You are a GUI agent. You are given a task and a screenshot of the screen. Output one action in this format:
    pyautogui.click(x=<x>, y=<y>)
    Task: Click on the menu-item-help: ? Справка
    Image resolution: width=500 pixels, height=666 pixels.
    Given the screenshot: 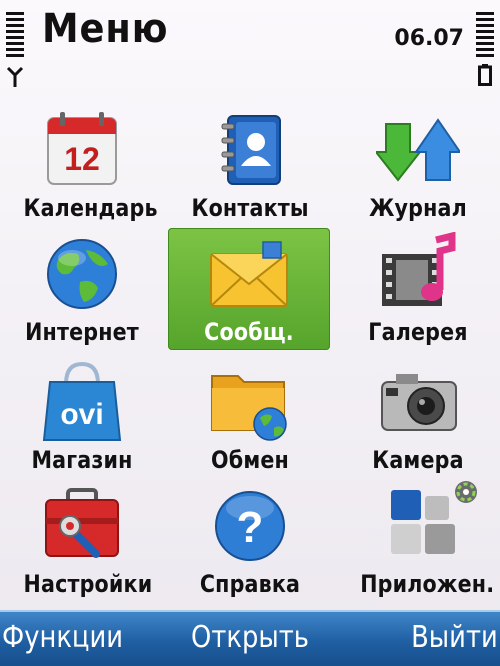 What is the action you would take?
    pyautogui.click(x=250, y=541)
    